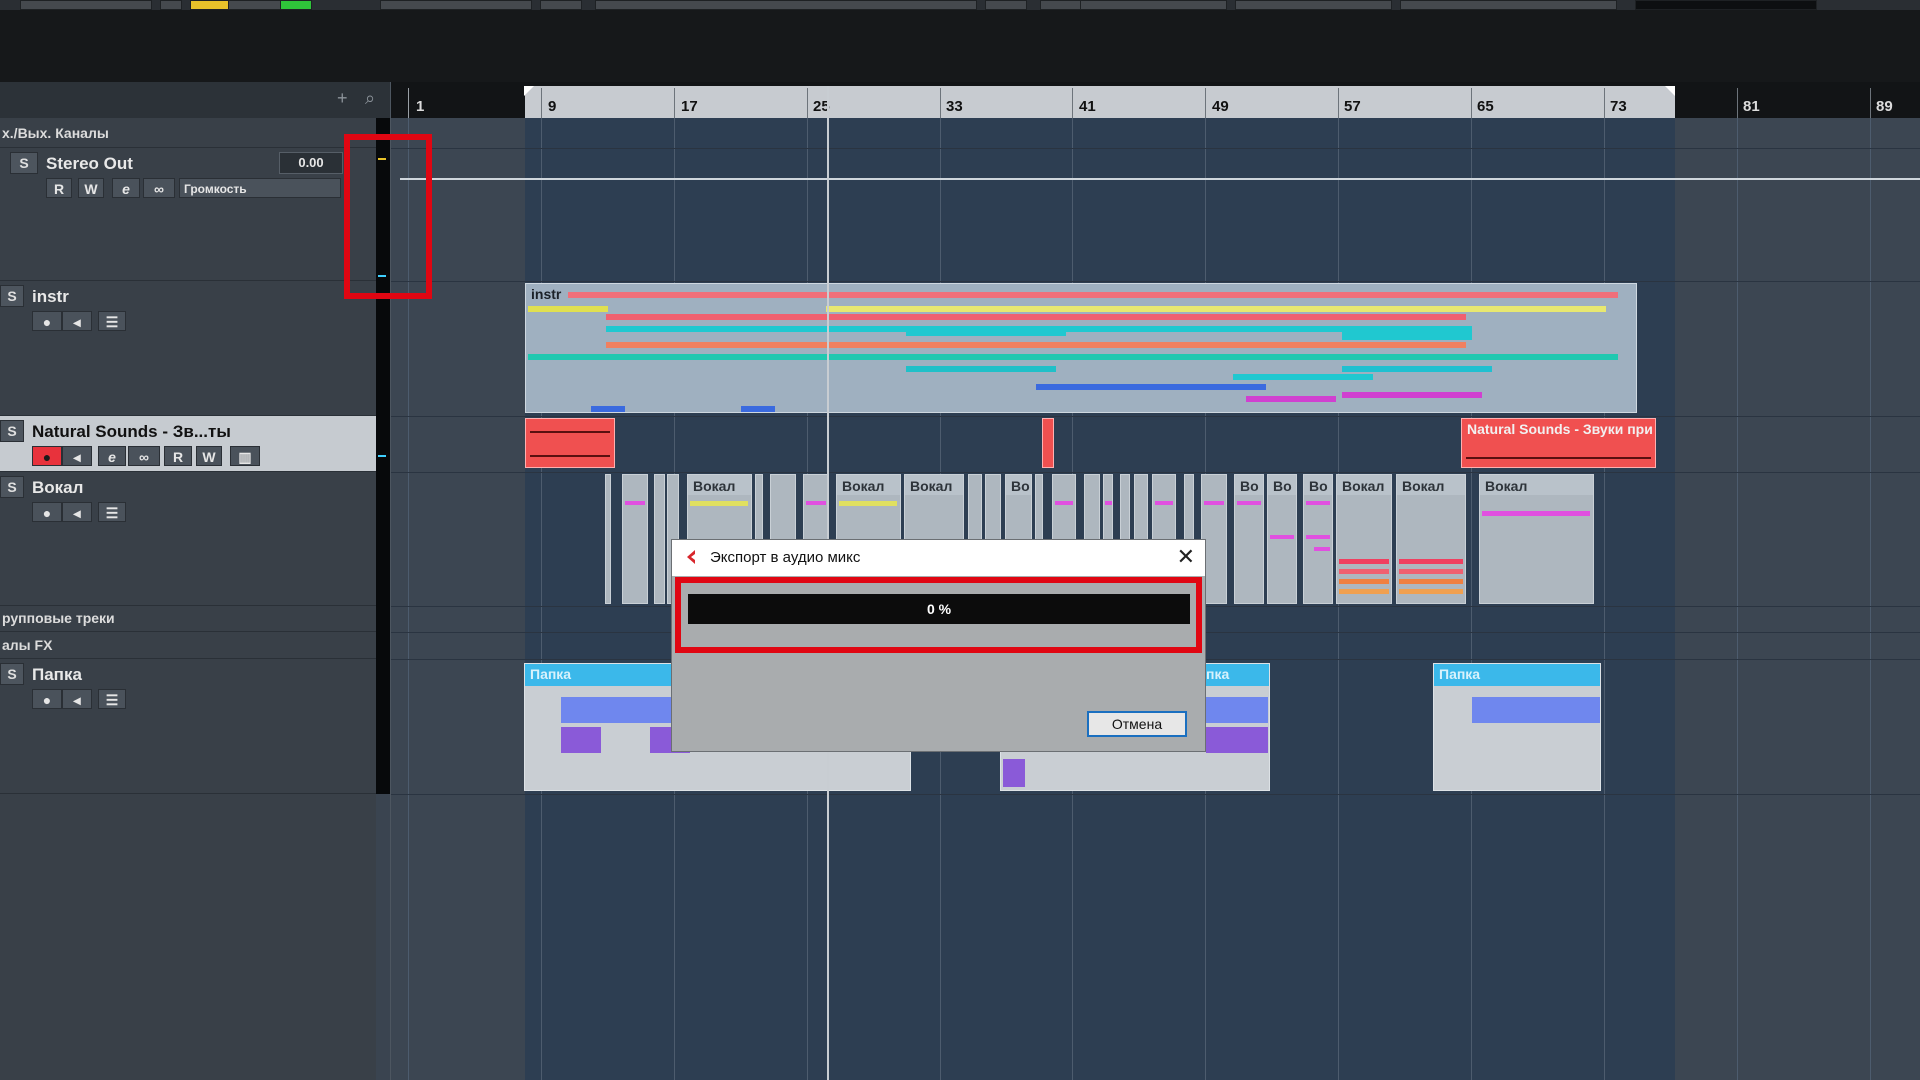  I want to click on left-locator-icon, so click(529, 91).